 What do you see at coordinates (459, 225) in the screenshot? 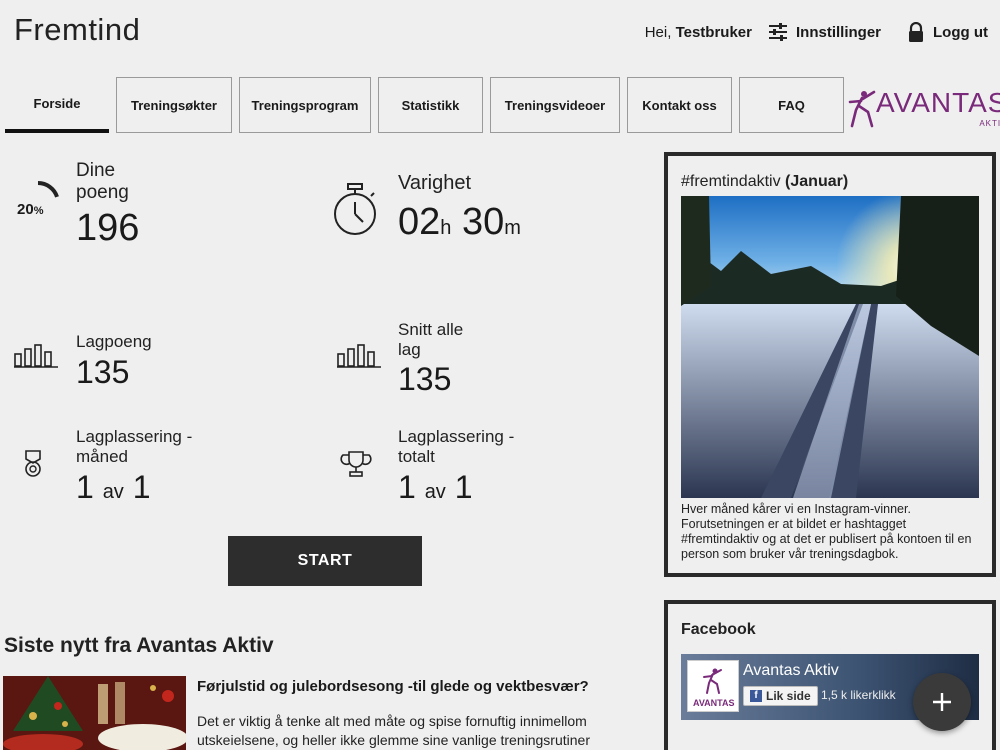
I see `duration-value: 02h 30m` at bounding box center [459, 225].